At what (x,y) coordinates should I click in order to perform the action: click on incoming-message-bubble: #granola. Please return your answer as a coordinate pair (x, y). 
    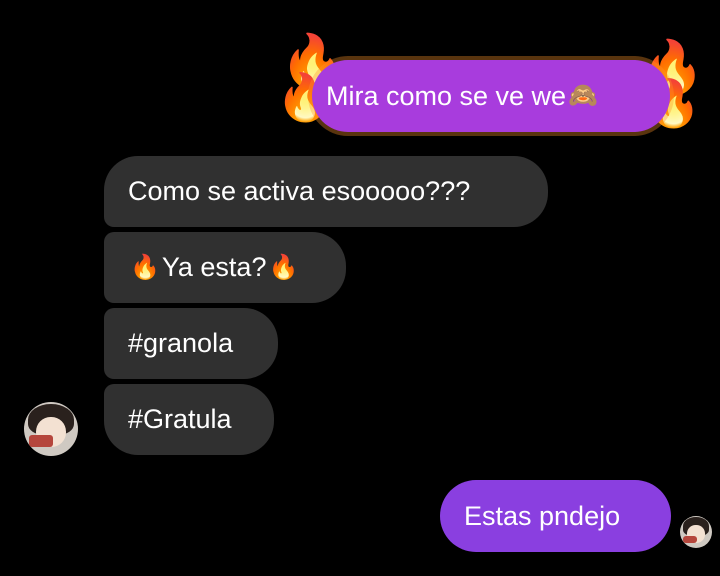
    Looking at the image, I should click on (191, 343).